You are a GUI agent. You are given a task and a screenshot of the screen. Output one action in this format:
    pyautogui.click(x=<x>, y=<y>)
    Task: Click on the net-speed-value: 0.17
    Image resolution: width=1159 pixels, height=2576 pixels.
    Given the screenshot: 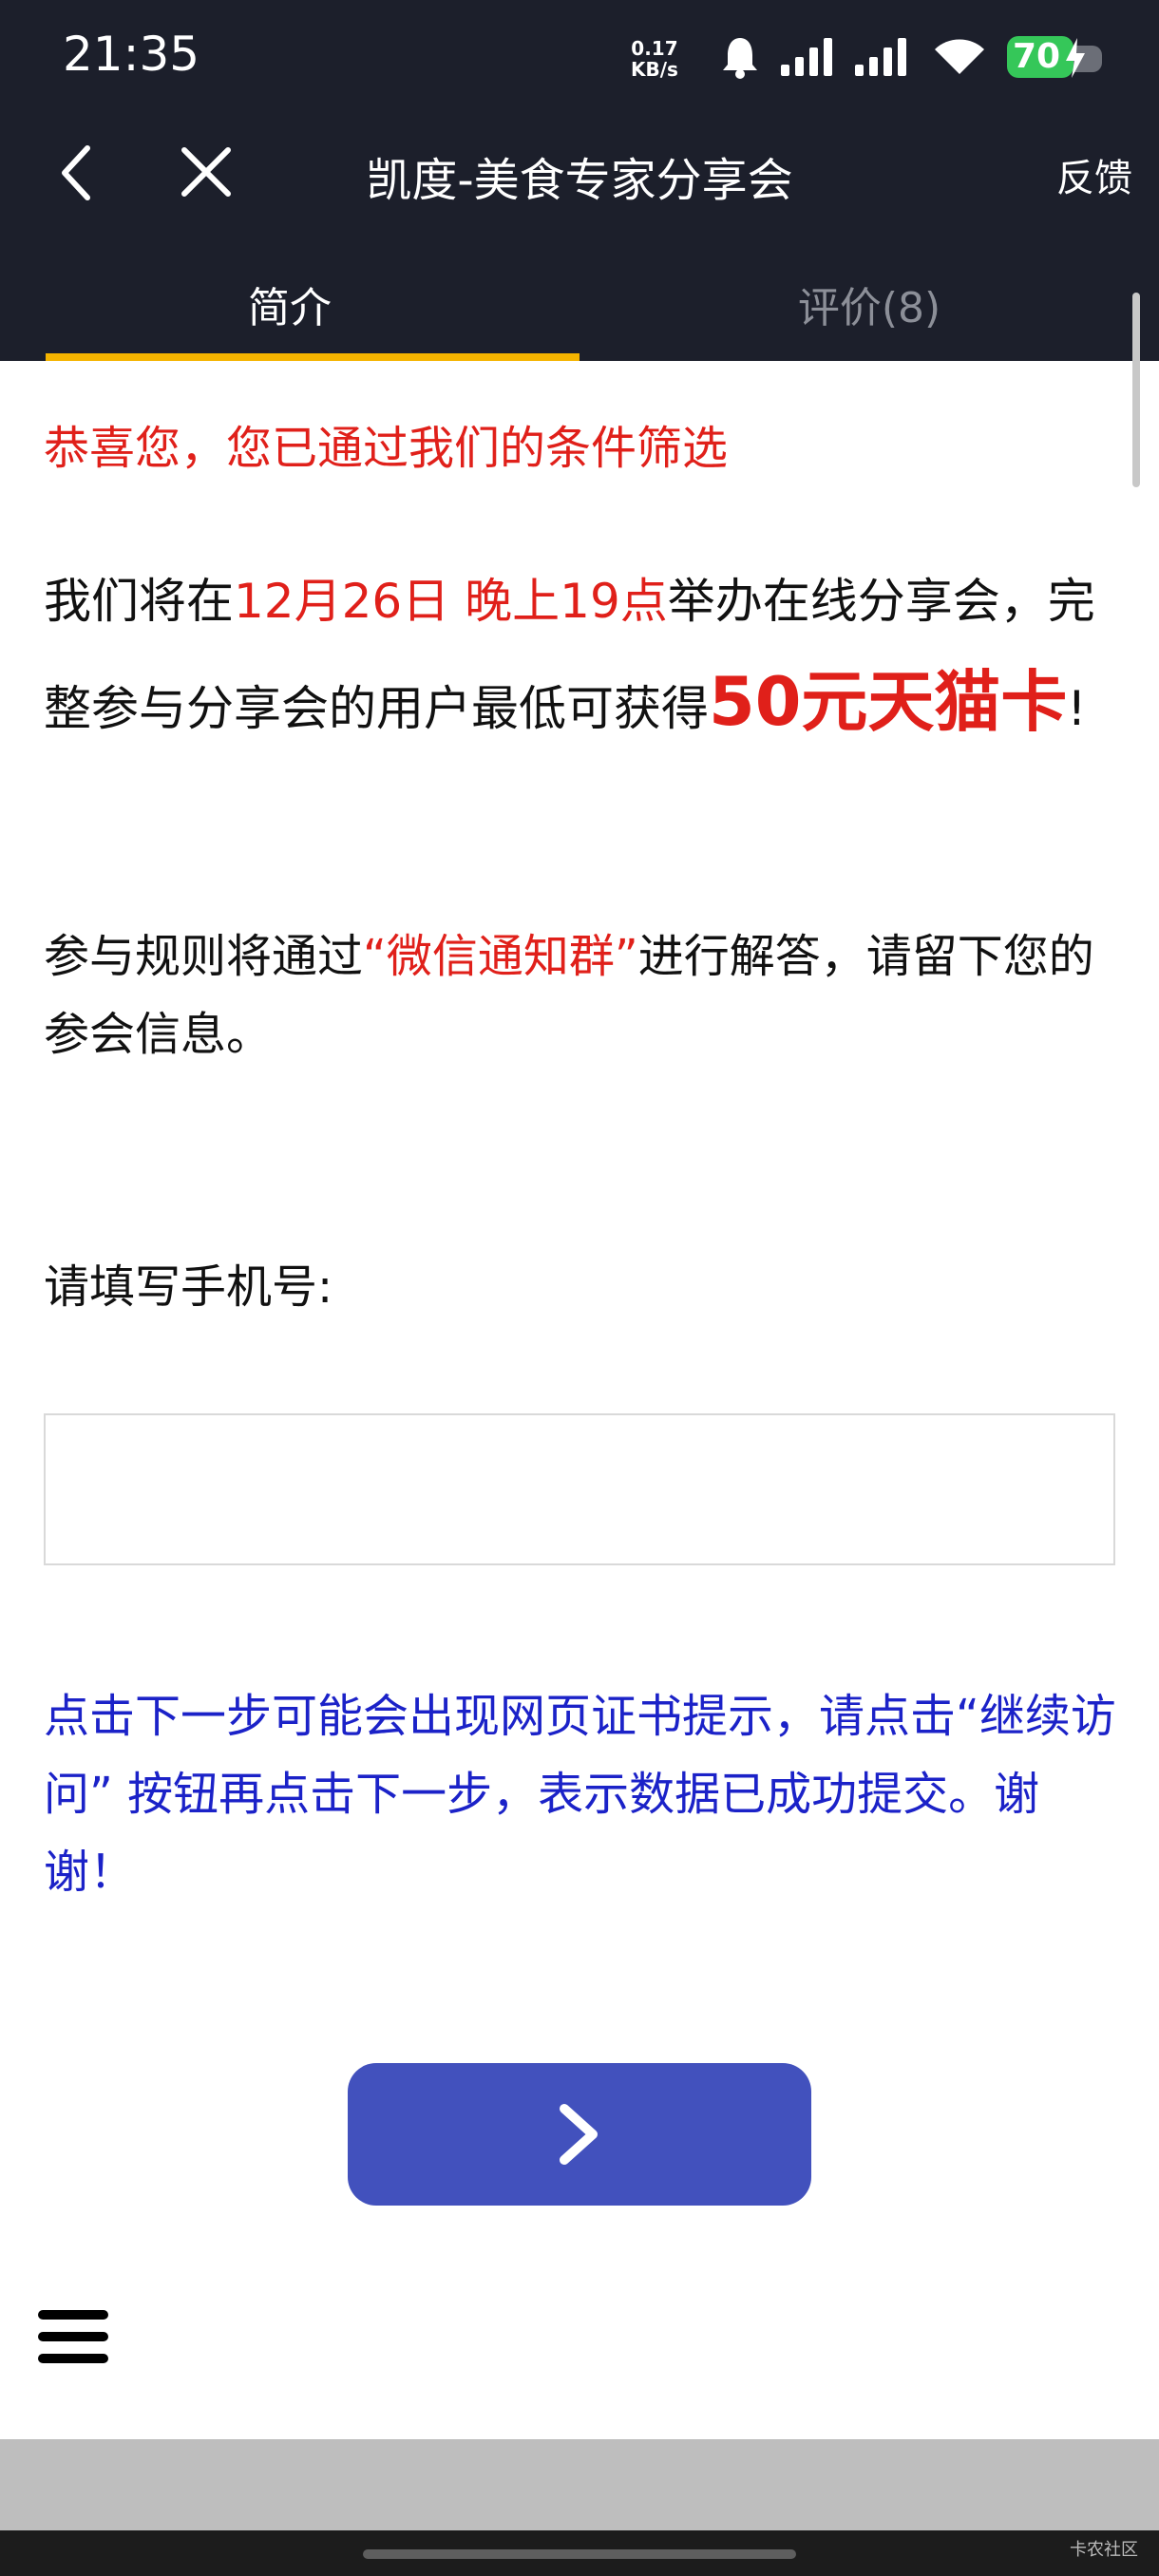 What is the action you would take?
    pyautogui.click(x=654, y=48)
    